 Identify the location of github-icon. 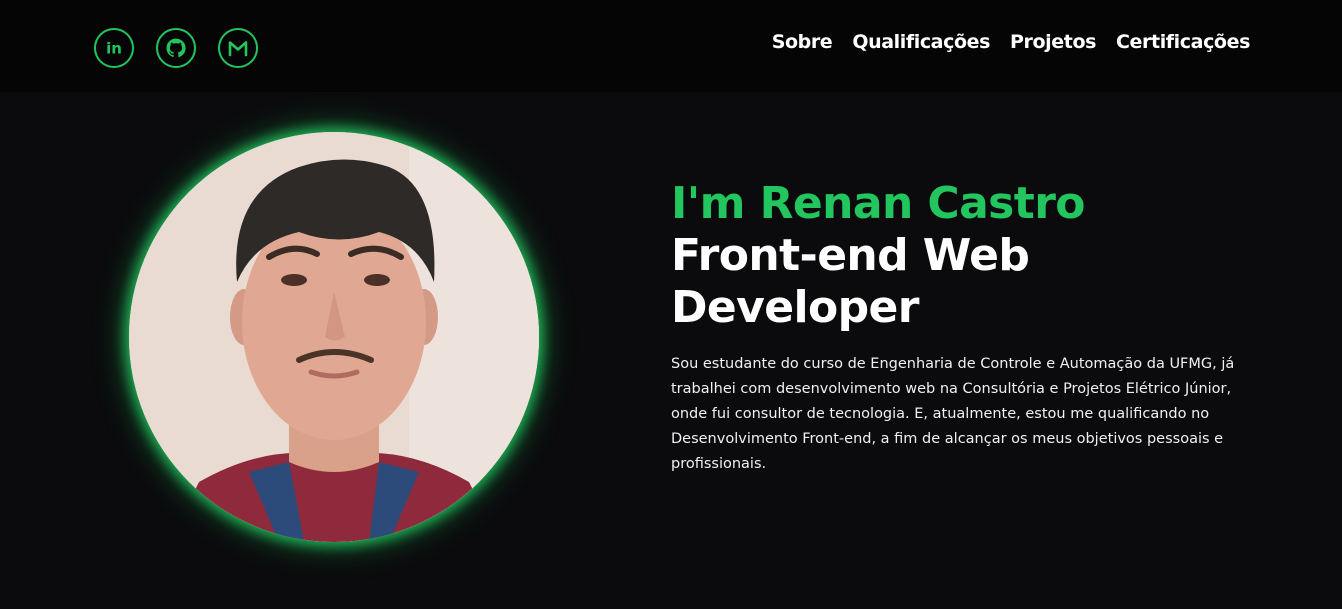
(176, 48).